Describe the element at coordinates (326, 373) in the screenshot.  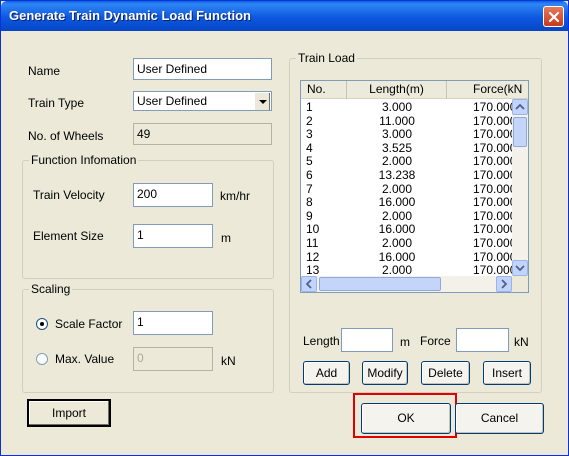
I see `add-button: Add` at that location.